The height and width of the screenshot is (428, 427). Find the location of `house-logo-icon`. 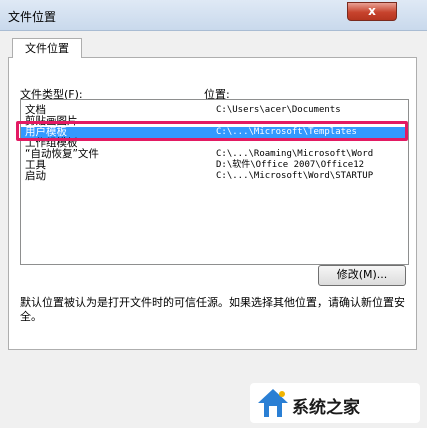

house-logo-icon is located at coordinates (273, 403).